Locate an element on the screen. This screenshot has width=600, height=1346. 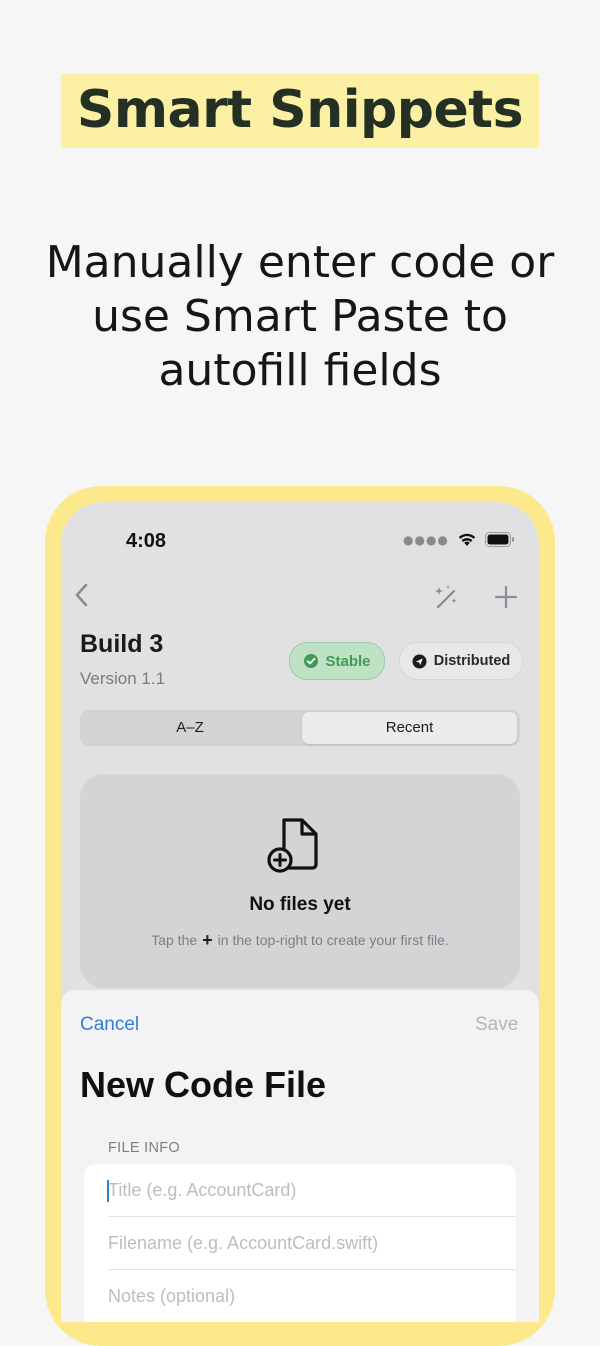
chevron-left-icon is located at coordinates (82, 595).